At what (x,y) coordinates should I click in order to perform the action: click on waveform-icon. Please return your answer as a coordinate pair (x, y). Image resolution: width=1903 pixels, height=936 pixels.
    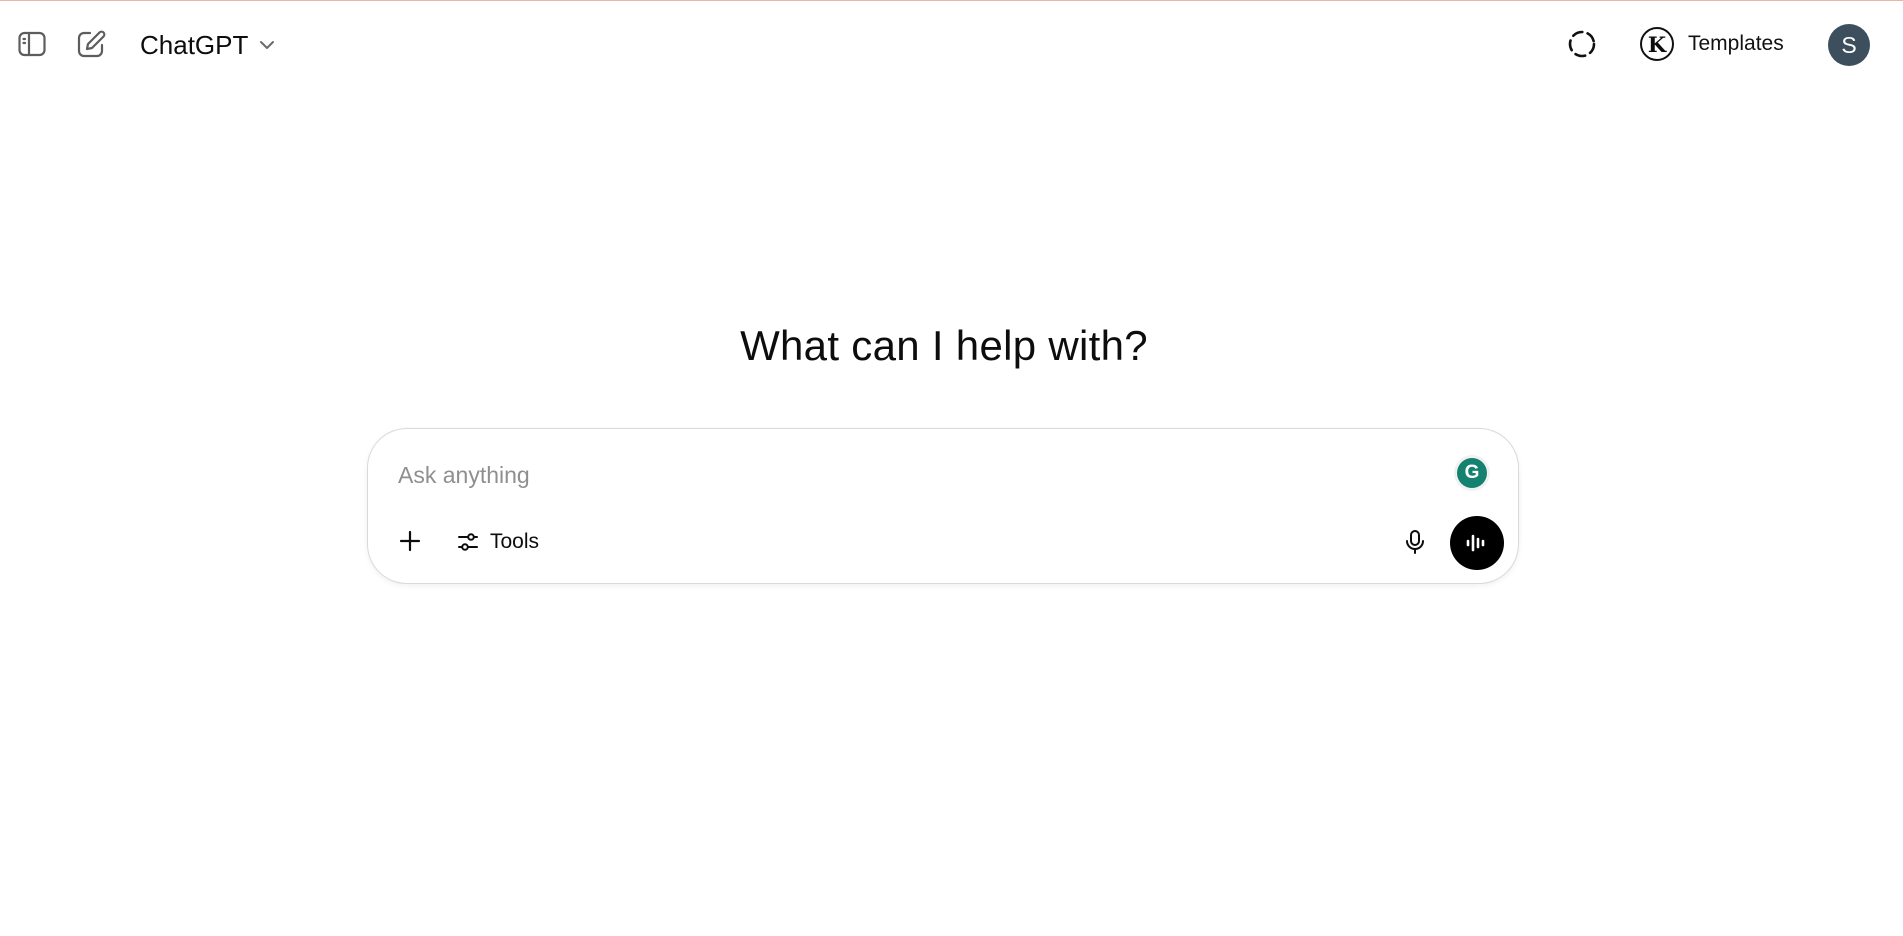
    Looking at the image, I should click on (1475, 543).